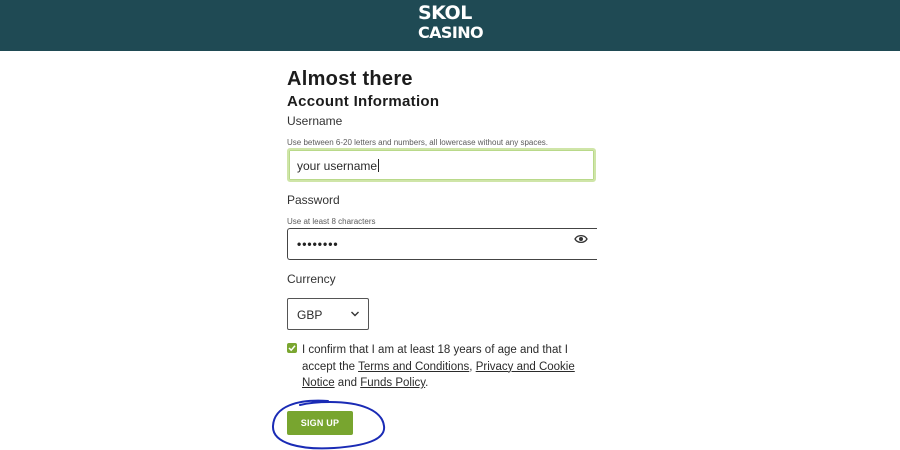 The height and width of the screenshot is (450, 900). What do you see at coordinates (355, 314) in the screenshot?
I see `chevron-down-icon` at bounding box center [355, 314].